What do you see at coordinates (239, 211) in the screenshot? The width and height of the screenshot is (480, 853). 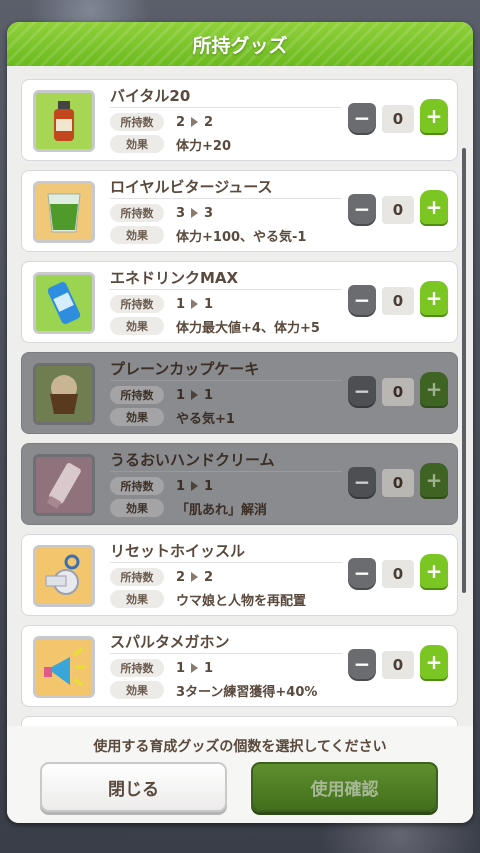 I see `goods-item-royal-bitter-juice: ロイヤルビタージュース 所持数 33 効果 体力+100、やる気-1 − 0 +` at bounding box center [239, 211].